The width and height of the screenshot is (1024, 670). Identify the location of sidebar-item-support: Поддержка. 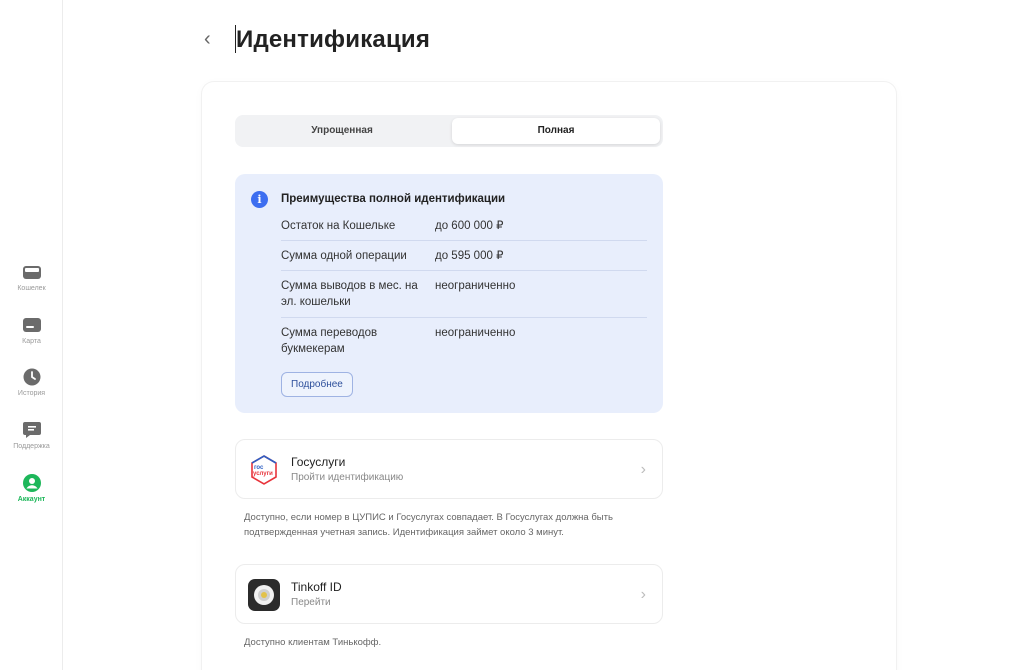
(31, 435).